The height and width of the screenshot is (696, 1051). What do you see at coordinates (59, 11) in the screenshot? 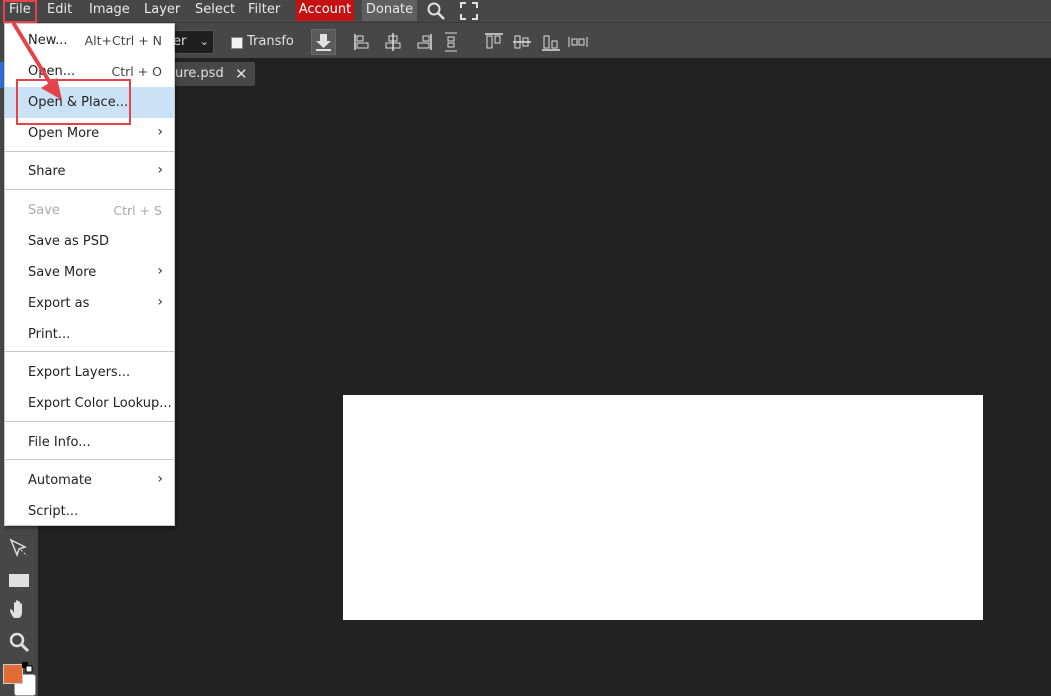
I see `menu-edit: Edit` at bounding box center [59, 11].